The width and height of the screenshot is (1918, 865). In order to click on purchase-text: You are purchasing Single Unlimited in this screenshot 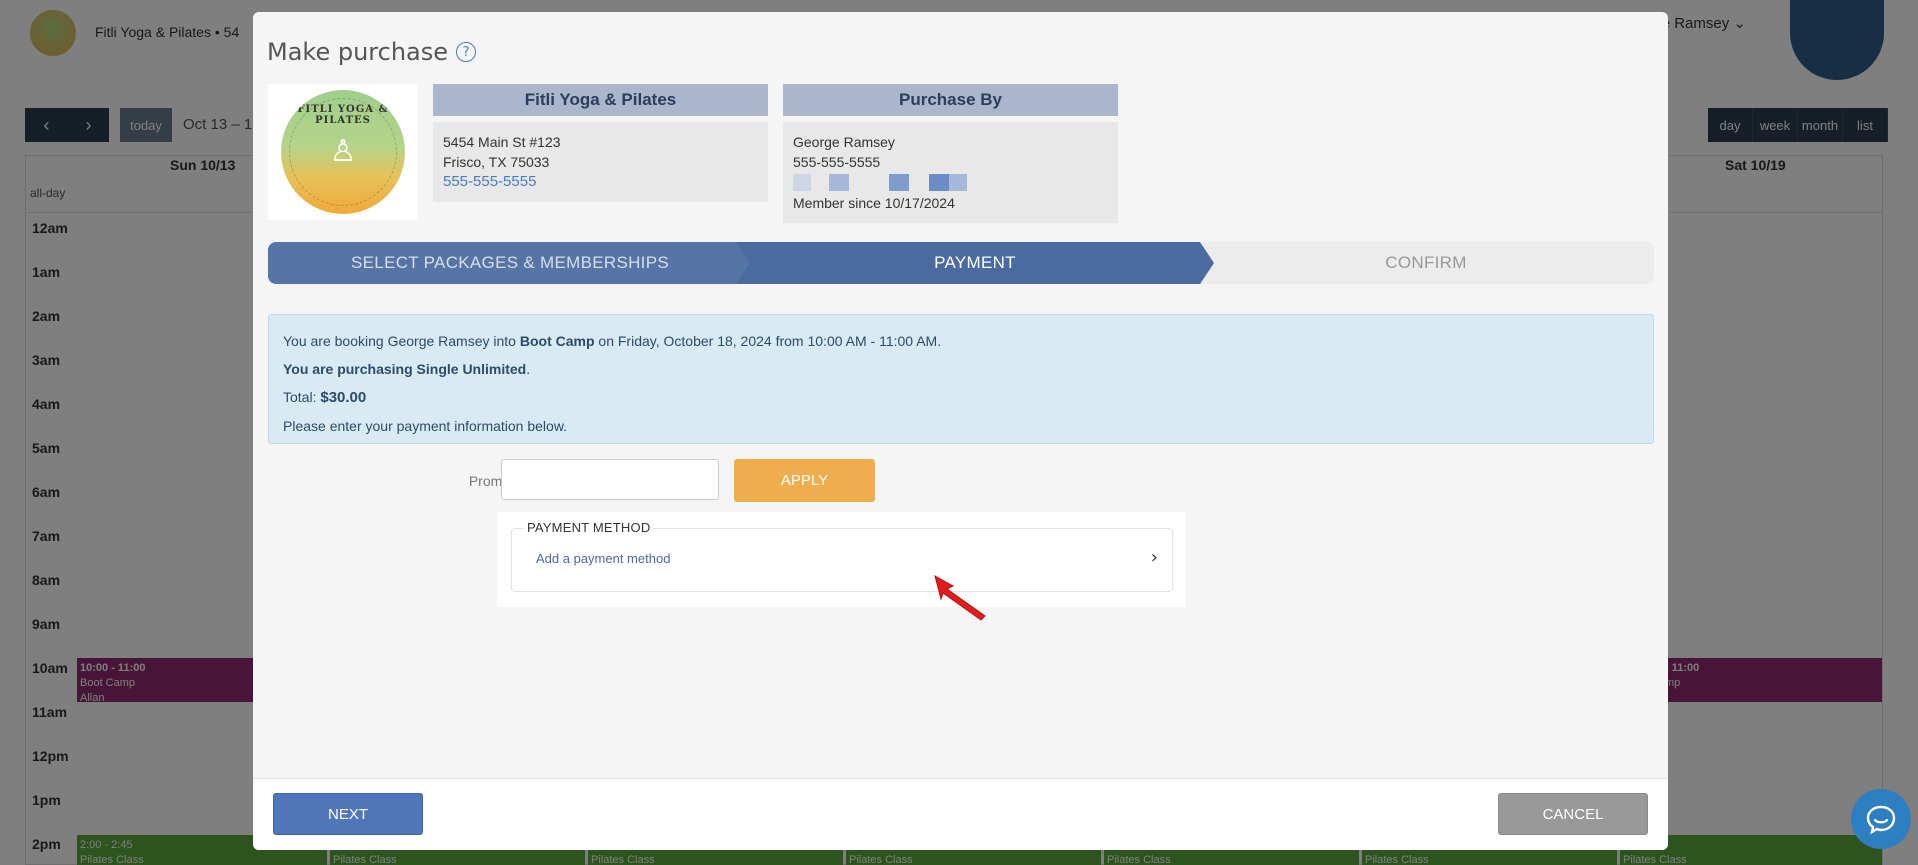, I will do `click(405, 369)`.